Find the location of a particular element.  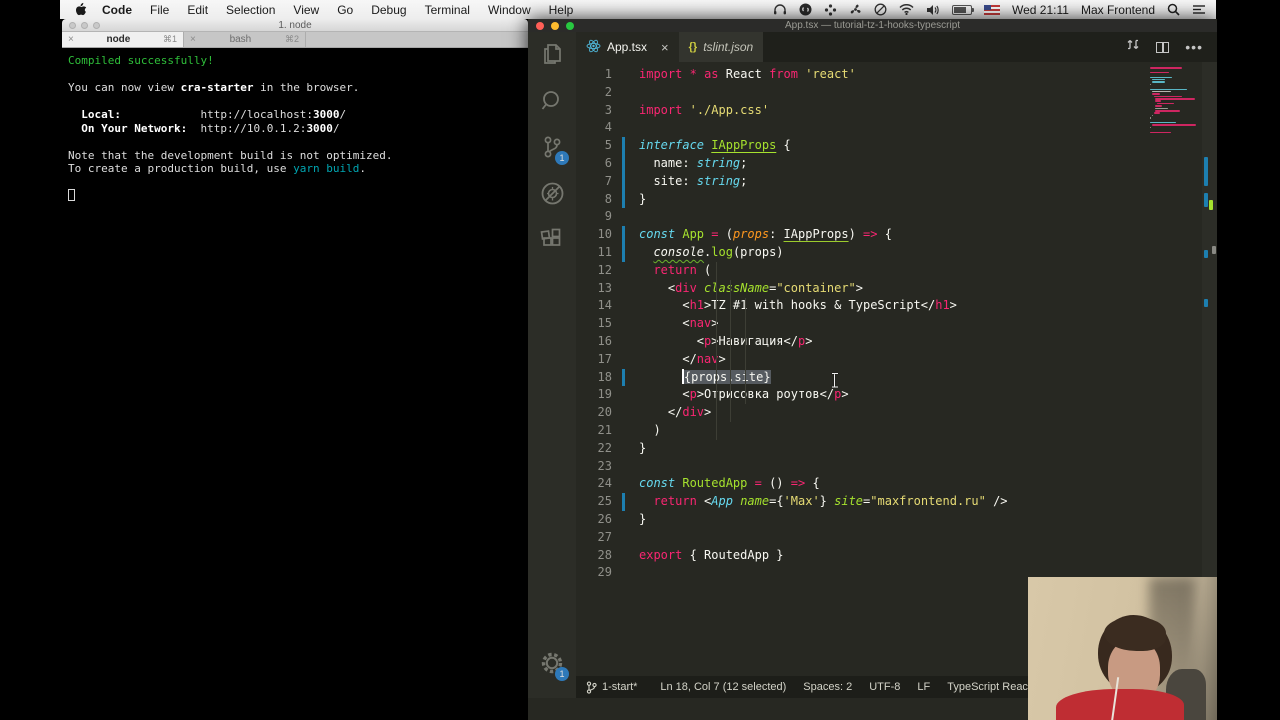

minimap is located at coordinates (1175, 101).